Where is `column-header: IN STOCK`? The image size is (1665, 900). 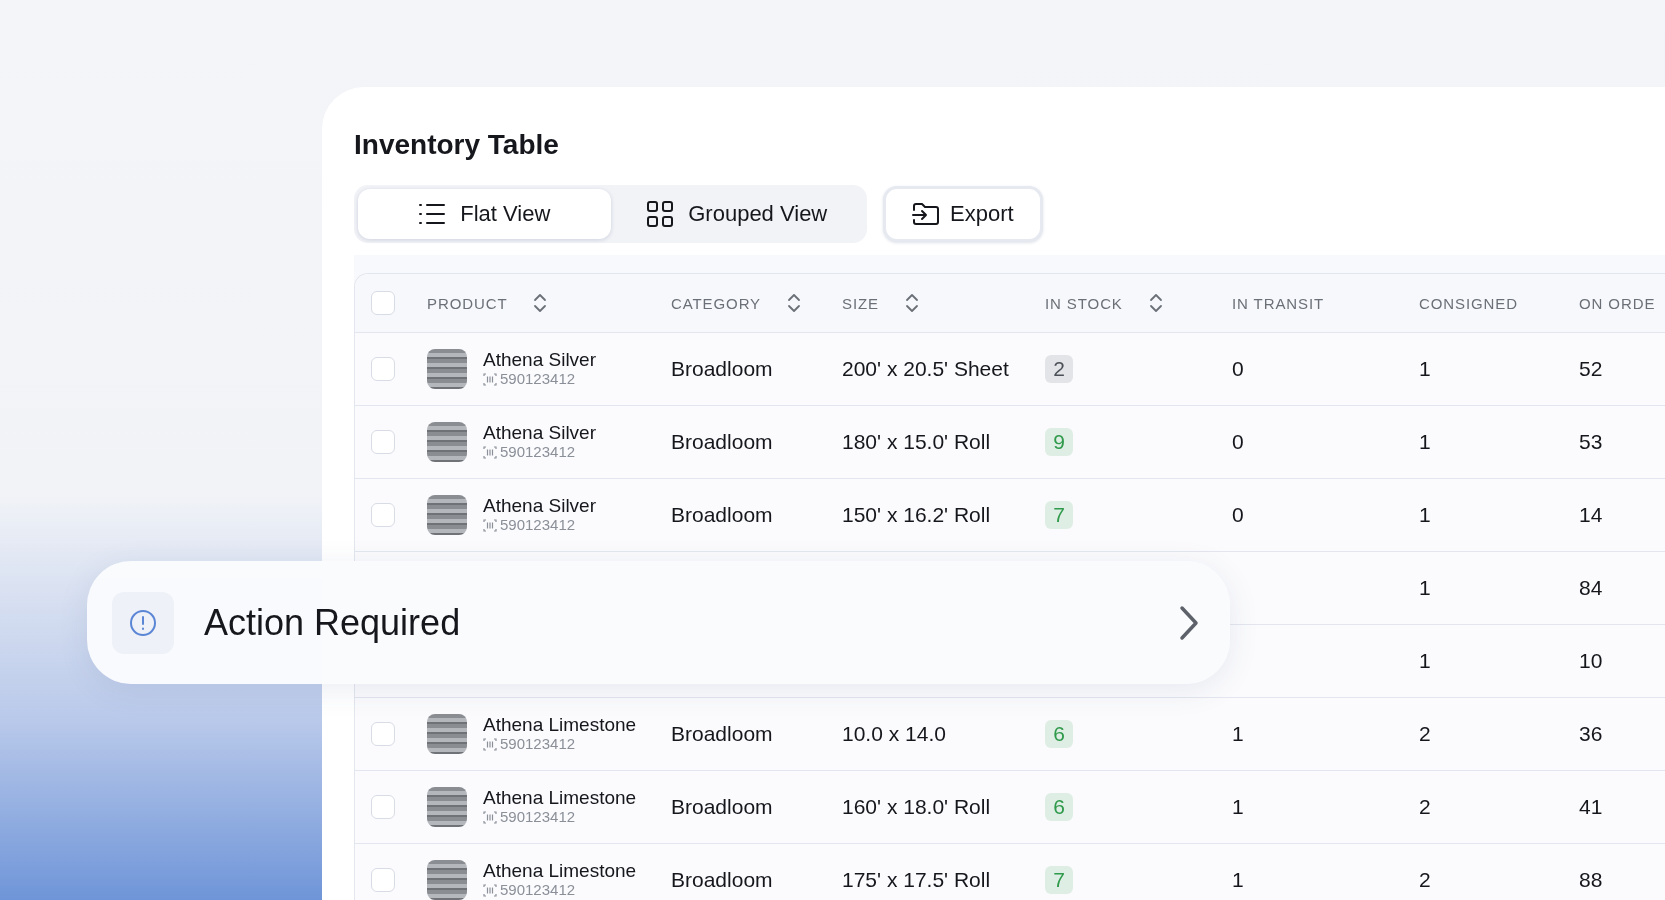 column-header: IN STOCK is located at coordinates (1084, 303).